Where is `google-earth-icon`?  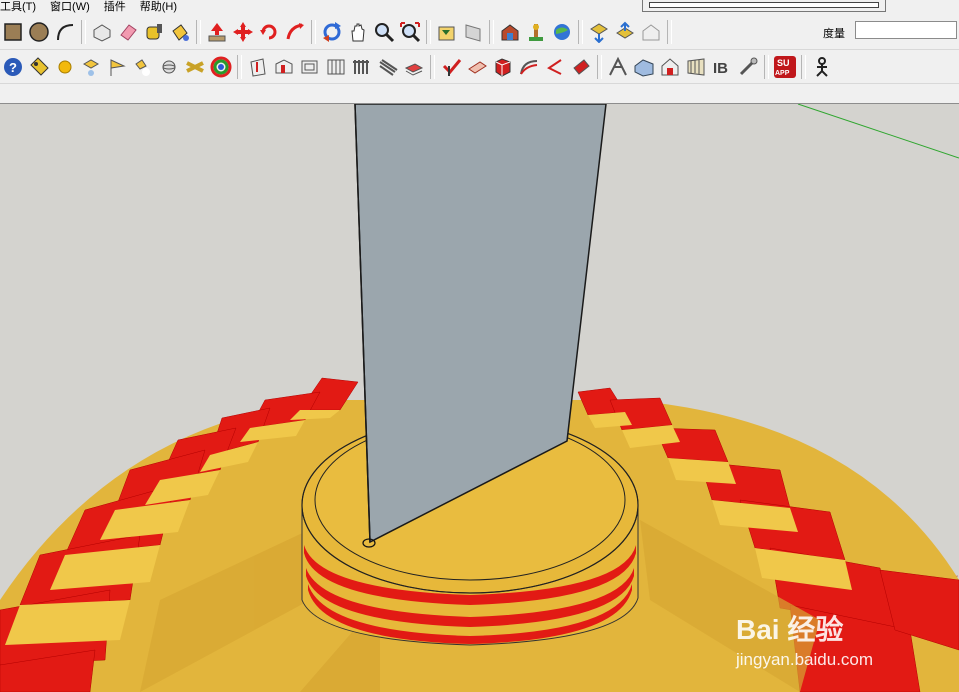
google-earth-icon is located at coordinates (562, 32).